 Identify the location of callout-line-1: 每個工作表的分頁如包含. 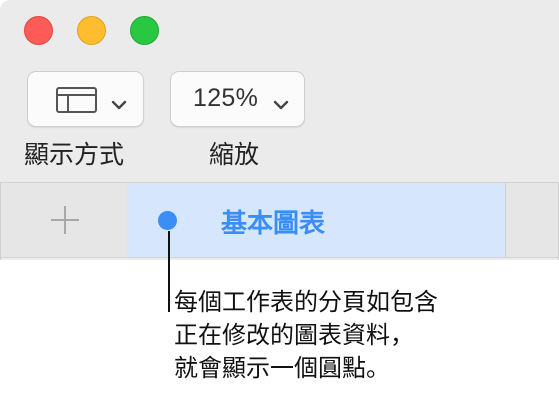
(306, 302).